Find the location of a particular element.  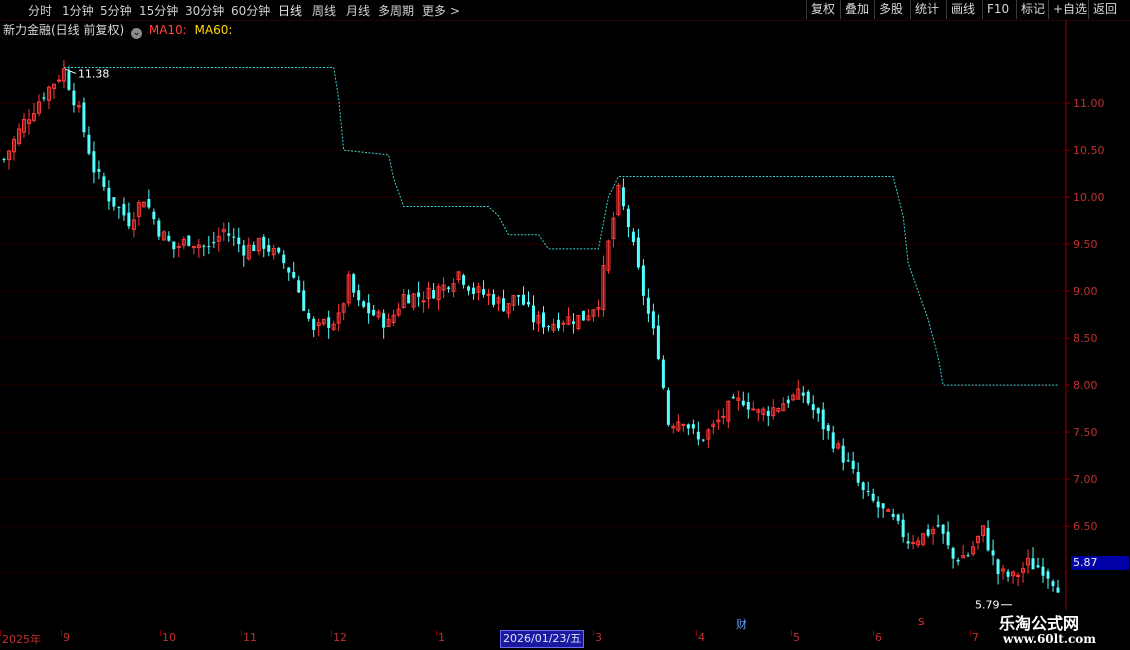

high-label: 11.38 is located at coordinates (94, 73).